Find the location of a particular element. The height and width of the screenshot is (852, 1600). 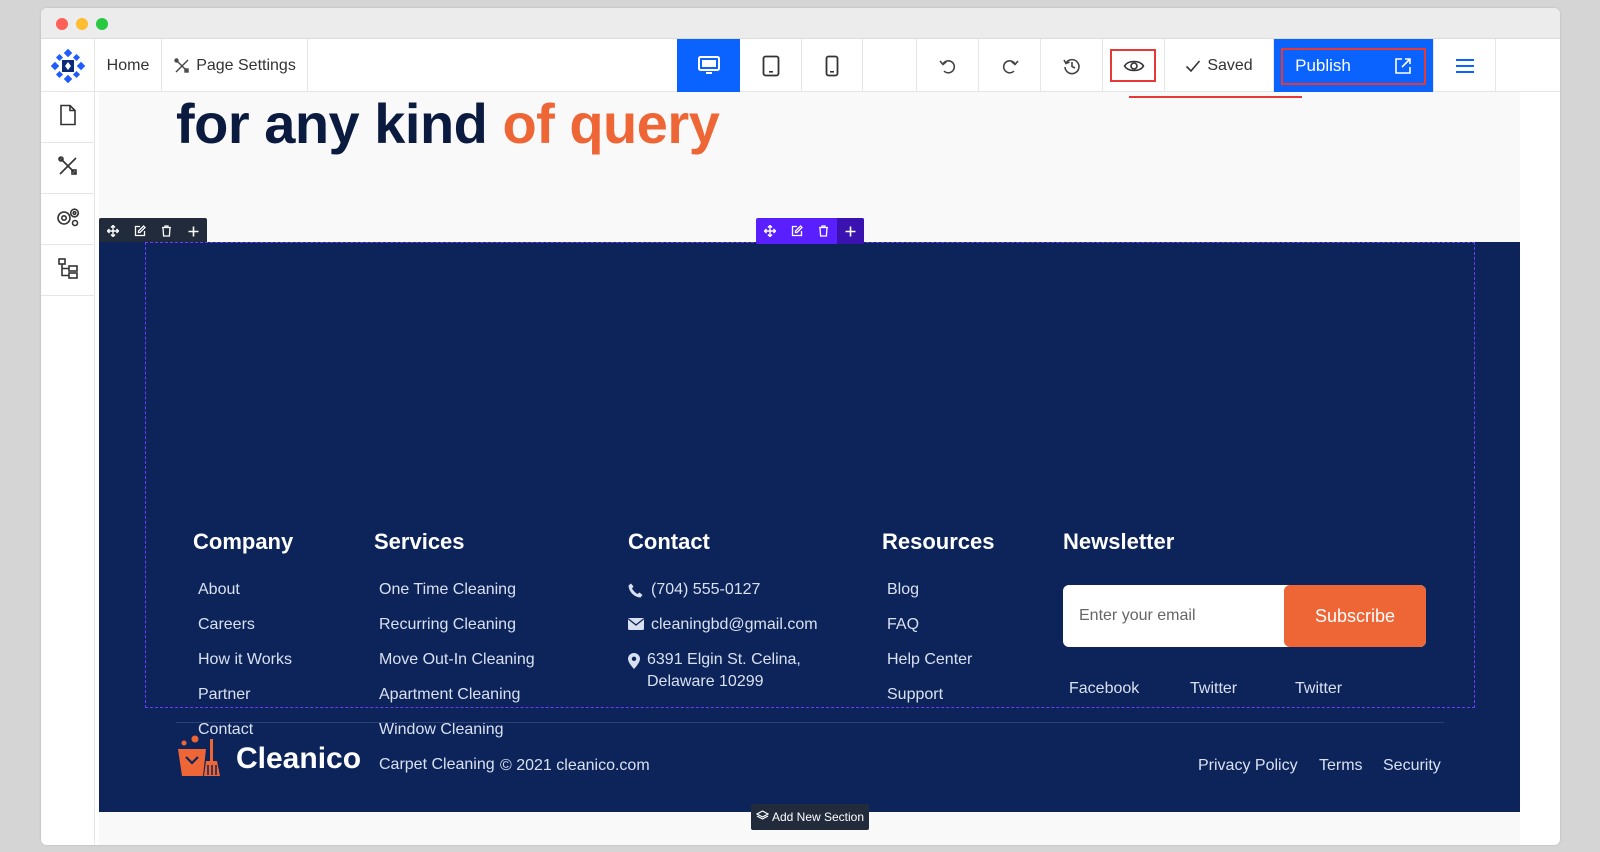

undo-icon is located at coordinates (948, 66).